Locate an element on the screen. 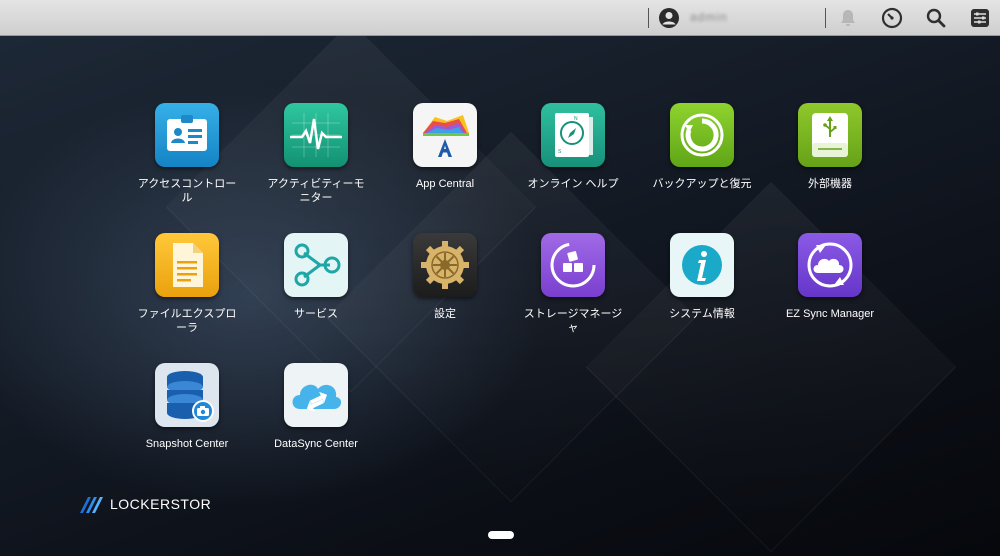 The image size is (1000, 556). app-label: 外部機器 is located at coordinates (830, 184).